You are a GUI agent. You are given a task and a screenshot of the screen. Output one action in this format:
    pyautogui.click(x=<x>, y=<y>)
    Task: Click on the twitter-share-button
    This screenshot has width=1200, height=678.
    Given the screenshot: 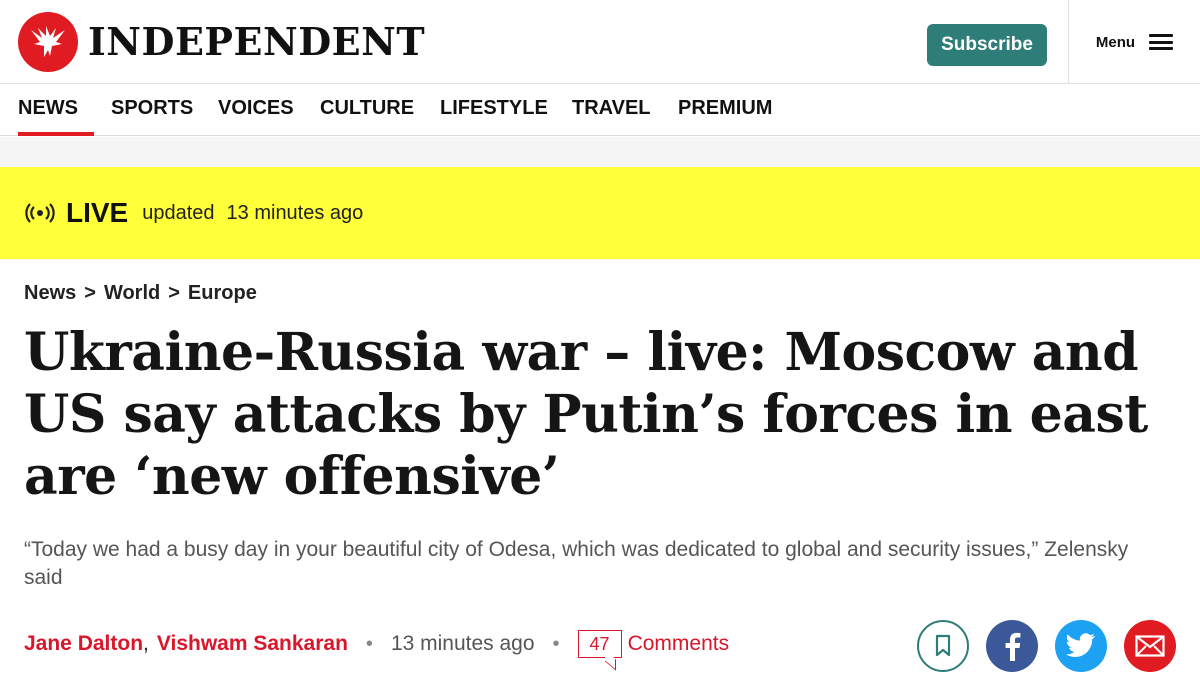 What is the action you would take?
    pyautogui.click(x=1081, y=646)
    